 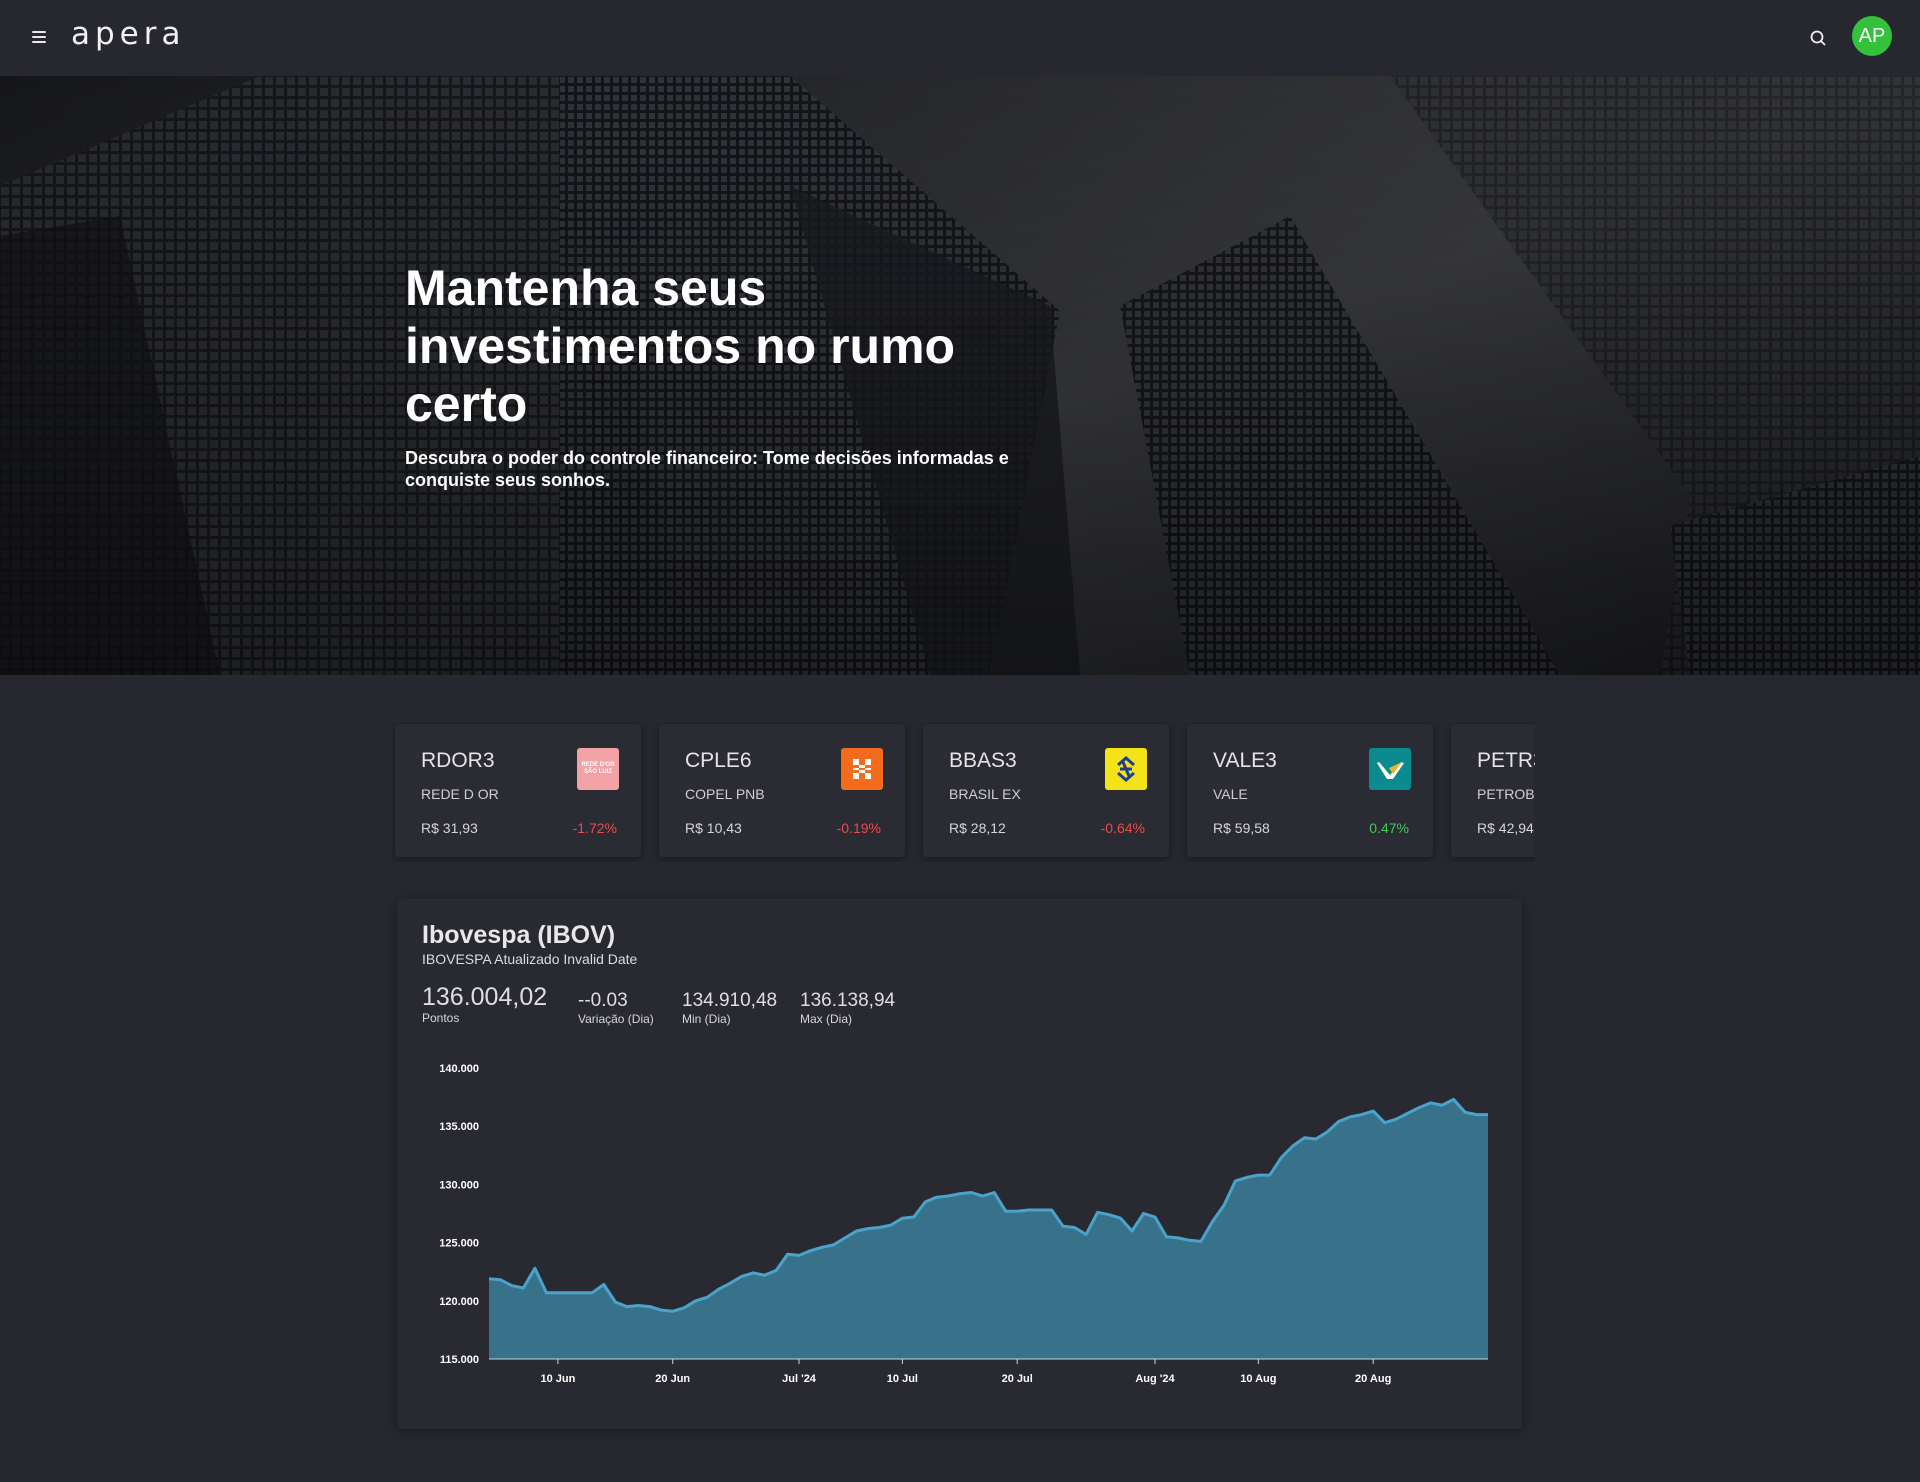 What do you see at coordinates (985, 794) in the screenshot?
I see `ticker-company-name: BRASIL EX` at bounding box center [985, 794].